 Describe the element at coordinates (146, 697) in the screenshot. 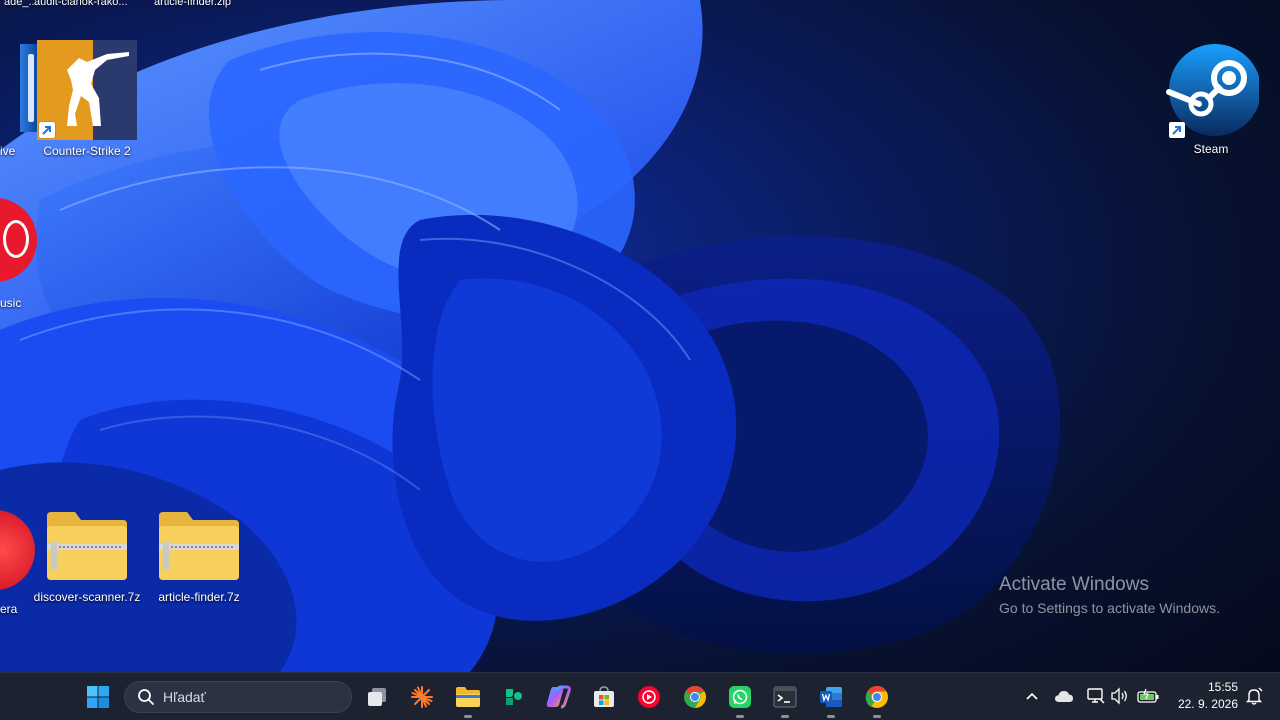

I see `search-icon` at that location.